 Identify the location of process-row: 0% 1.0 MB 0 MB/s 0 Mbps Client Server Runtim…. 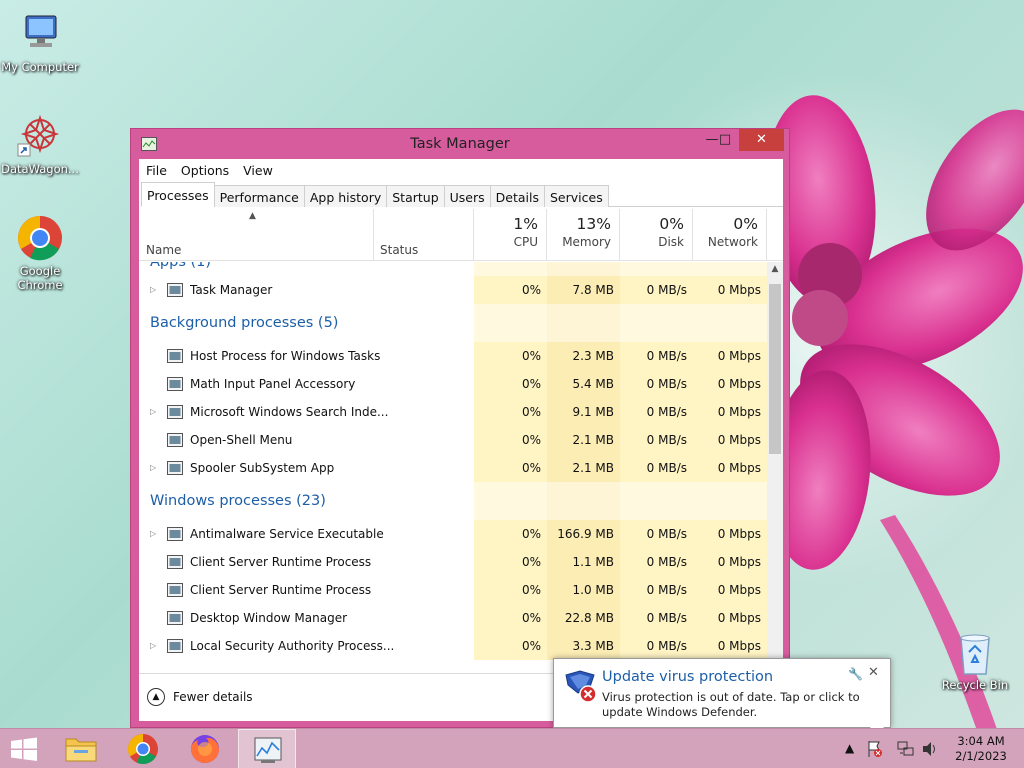
(453, 590).